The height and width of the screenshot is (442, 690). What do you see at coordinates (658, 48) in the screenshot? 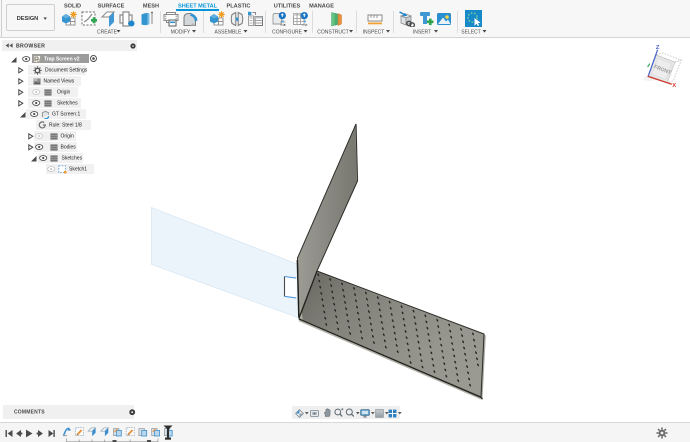
I see `svg-text: Z` at bounding box center [658, 48].